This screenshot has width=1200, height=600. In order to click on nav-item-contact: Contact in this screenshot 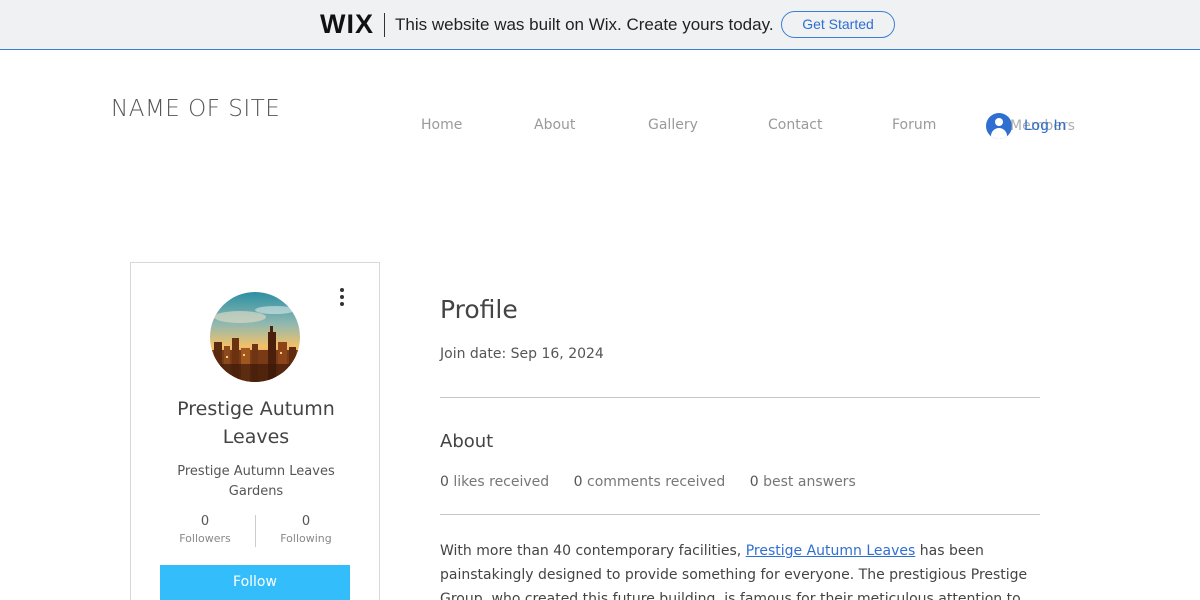, I will do `click(795, 125)`.